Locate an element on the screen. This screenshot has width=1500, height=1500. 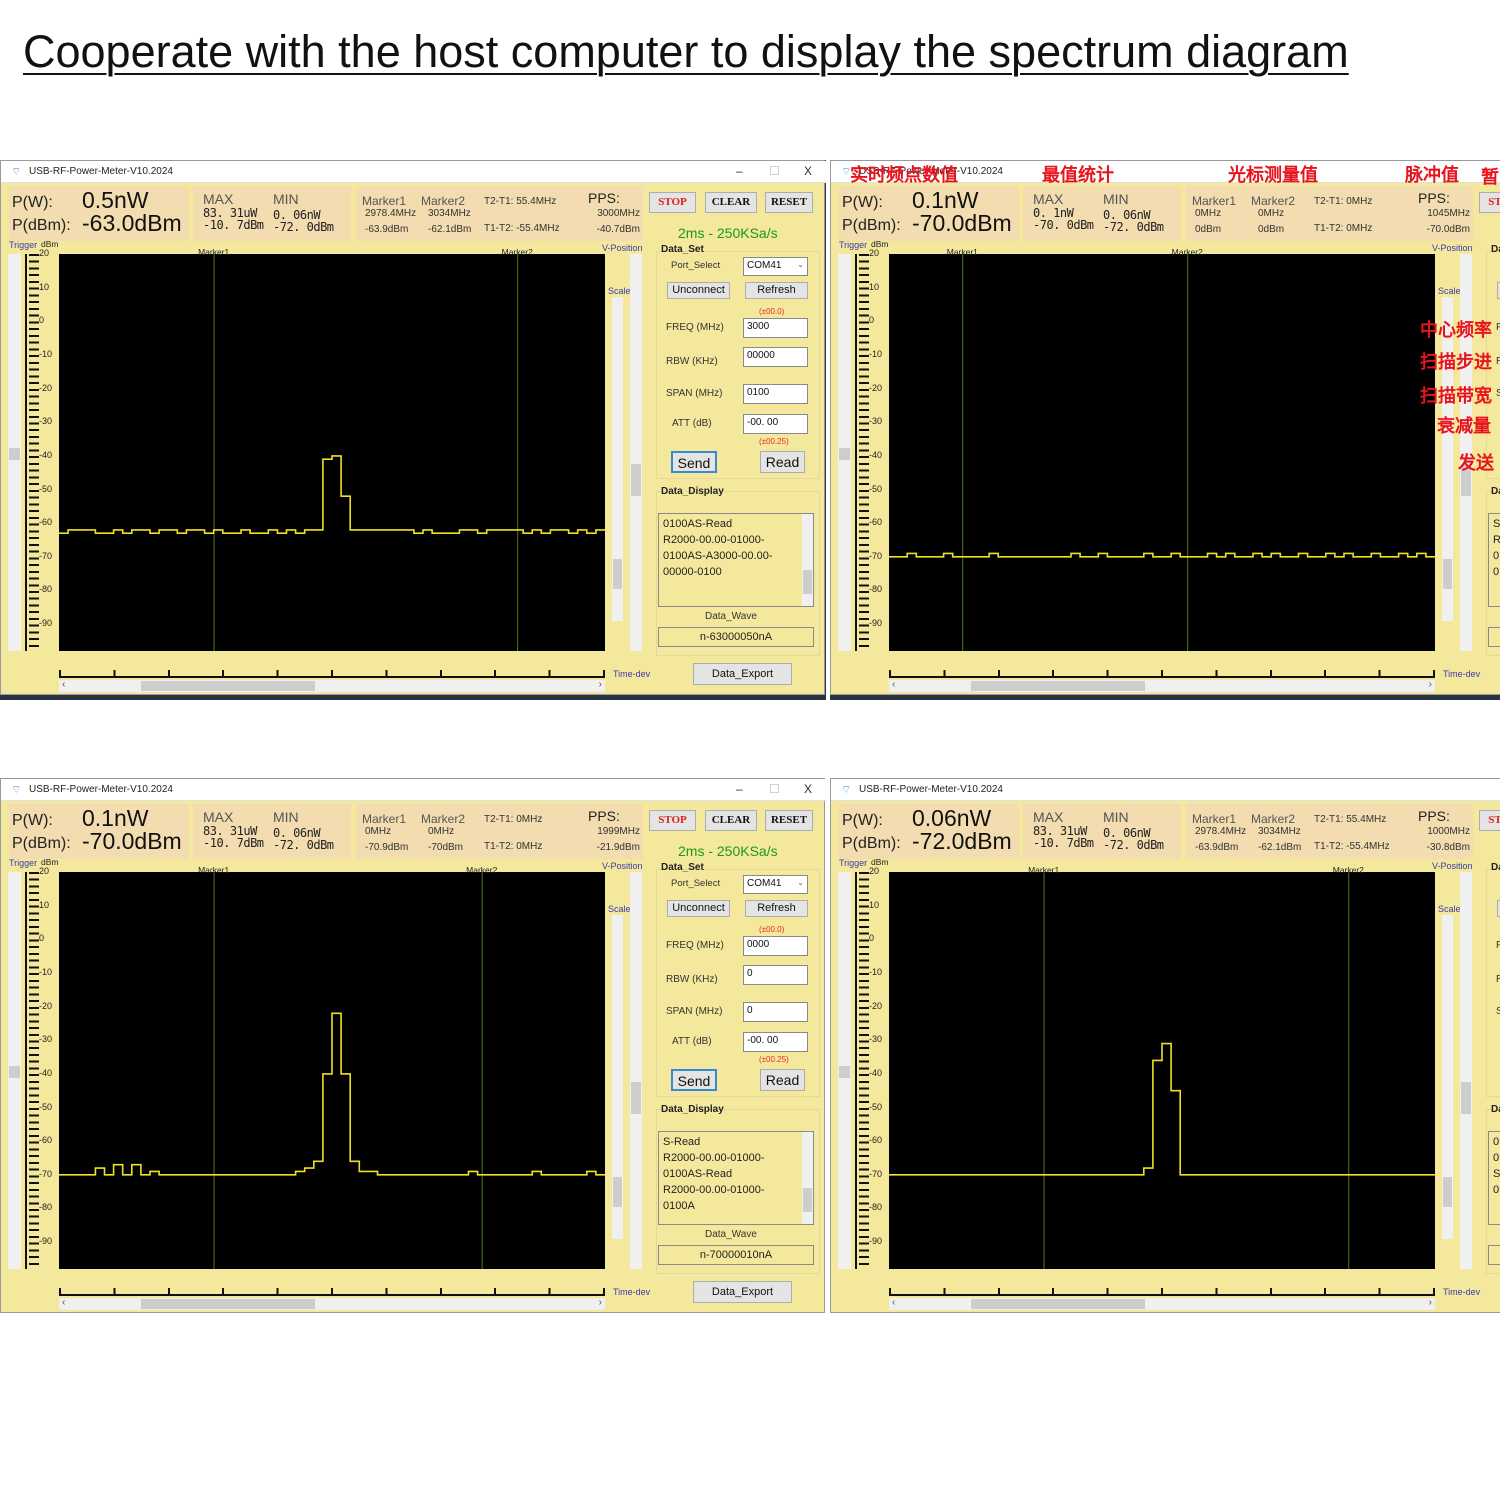
marker2-top-label: Marker2 is located at coordinates (482, 870).